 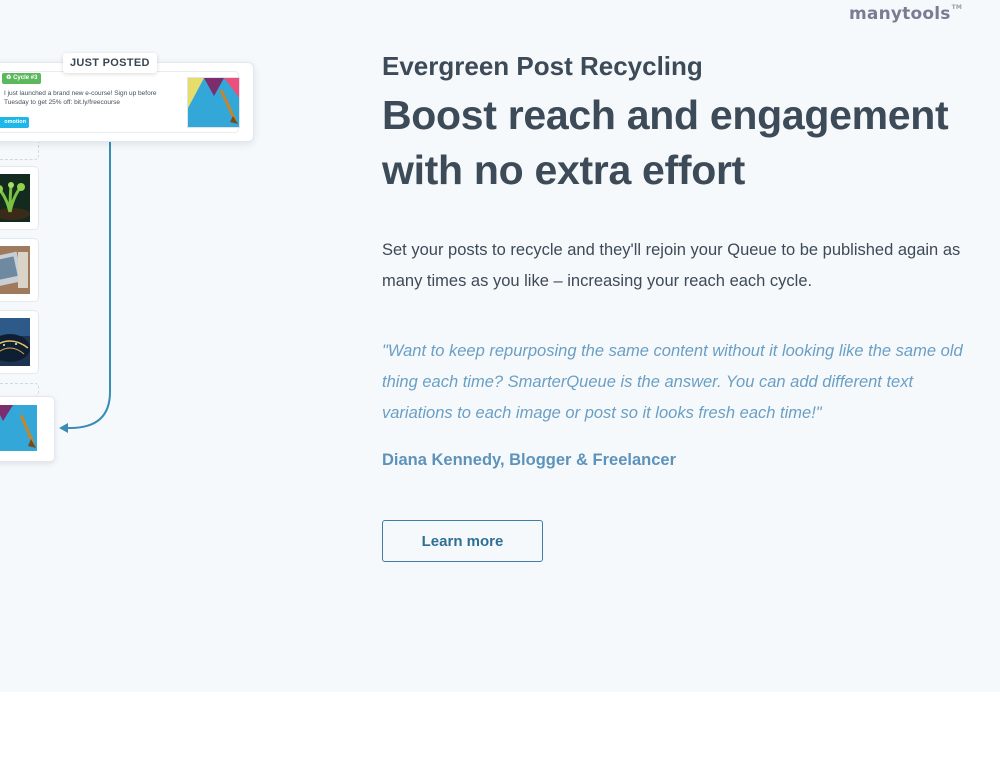 I want to click on page-footer-area, so click(x=500, y=724).